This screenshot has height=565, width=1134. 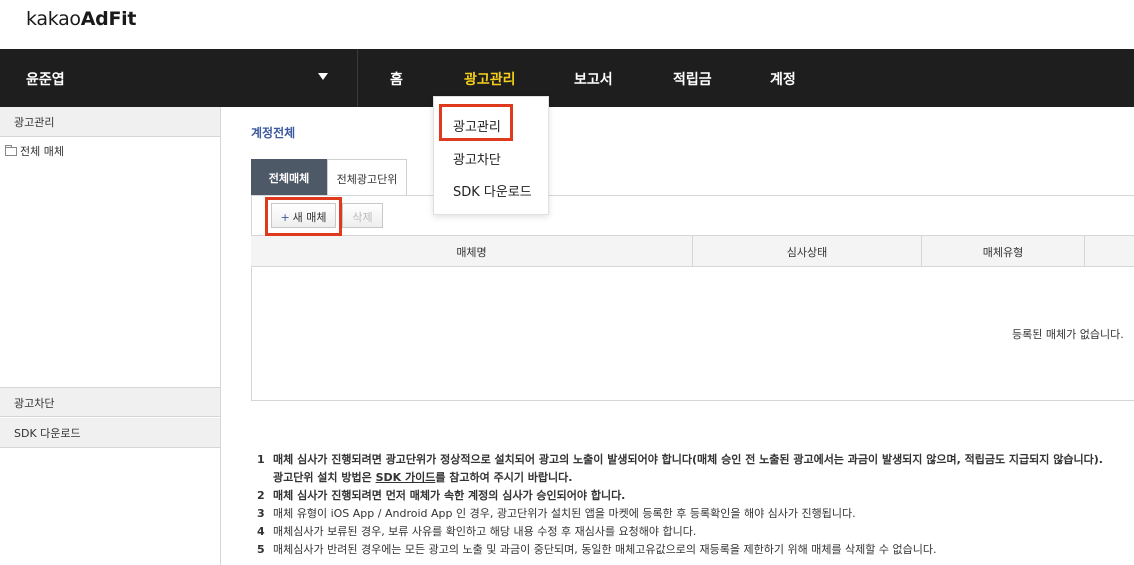 What do you see at coordinates (261, 531) in the screenshot?
I see `note-number: 4` at bounding box center [261, 531].